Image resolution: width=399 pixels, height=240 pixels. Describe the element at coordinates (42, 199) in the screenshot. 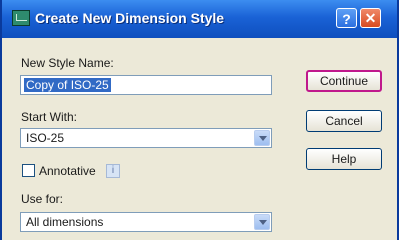

I see `use-for-label: Use for:` at that location.